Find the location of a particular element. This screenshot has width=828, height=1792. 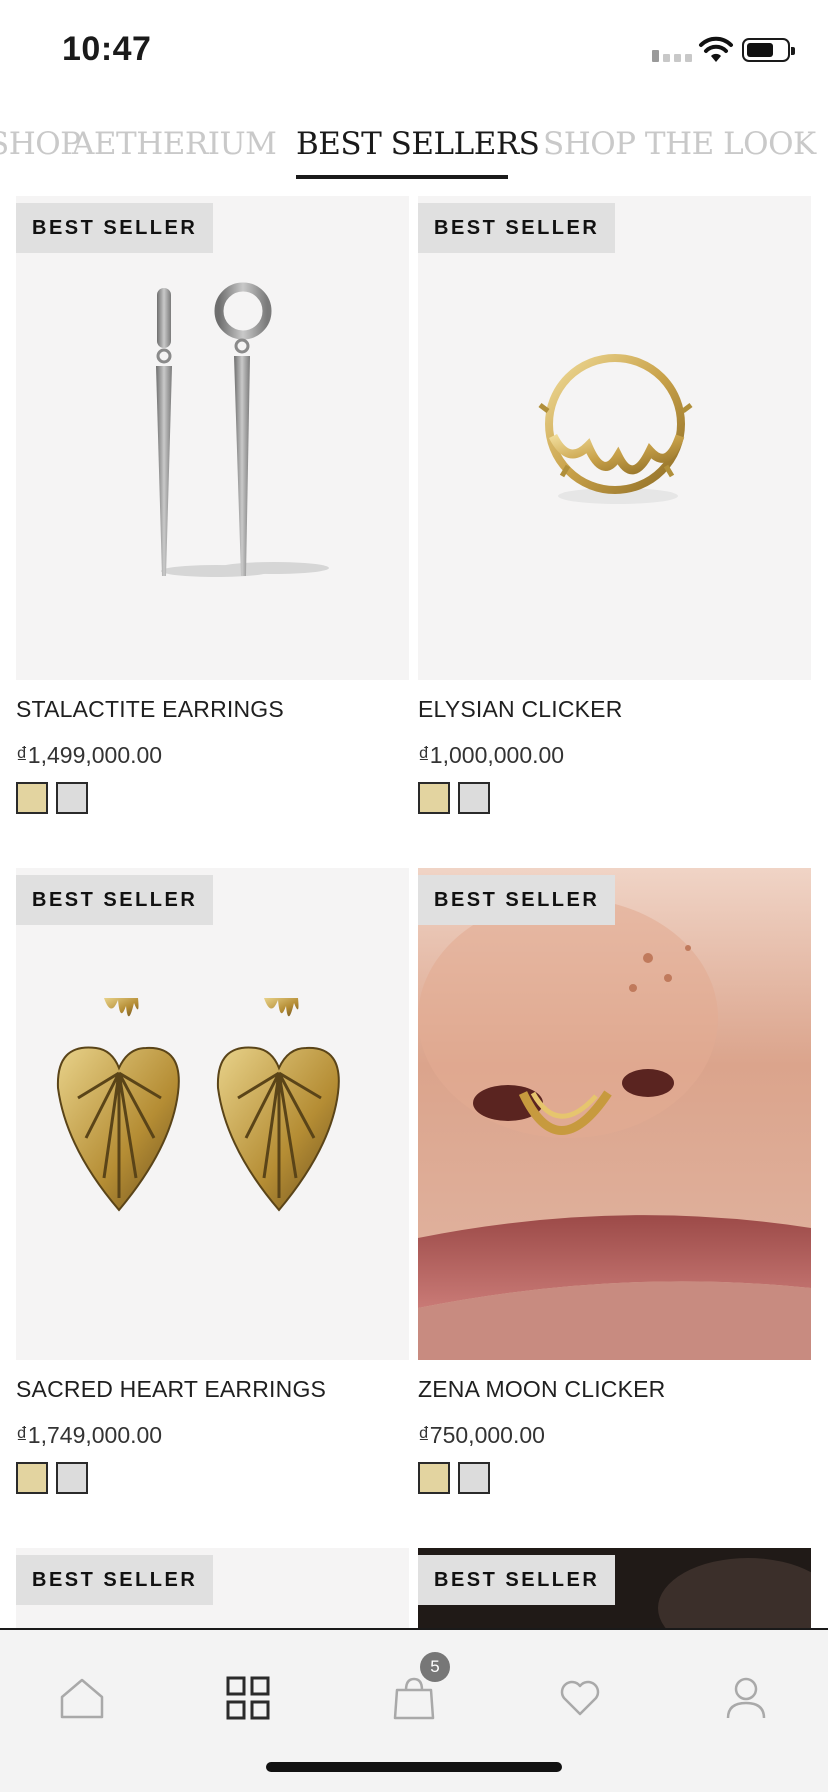

nav-account is located at coordinates (746, 1698).